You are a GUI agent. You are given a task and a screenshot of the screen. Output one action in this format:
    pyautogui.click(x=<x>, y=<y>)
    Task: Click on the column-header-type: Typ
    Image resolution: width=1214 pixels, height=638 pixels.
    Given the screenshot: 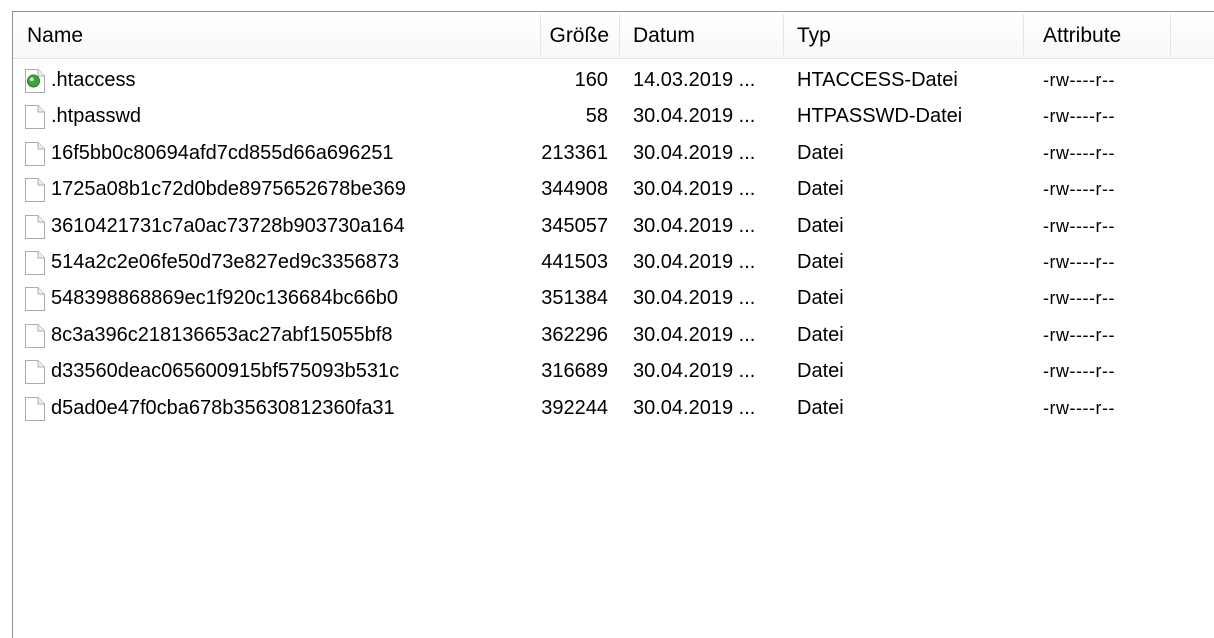 What is the action you would take?
    pyautogui.click(x=814, y=35)
    